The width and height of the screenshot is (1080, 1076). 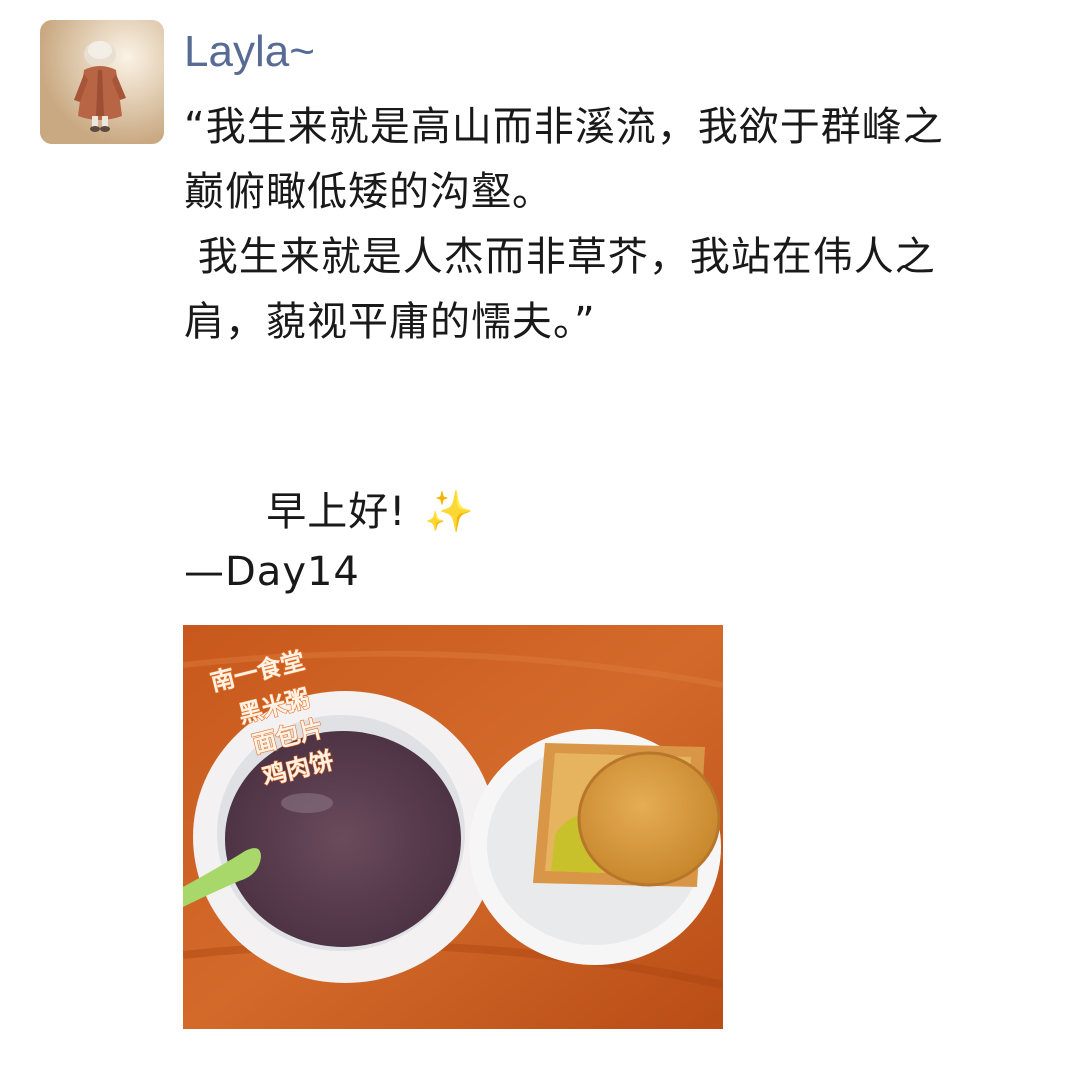 I want to click on avatar-illustration-icon, so click(x=102, y=82).